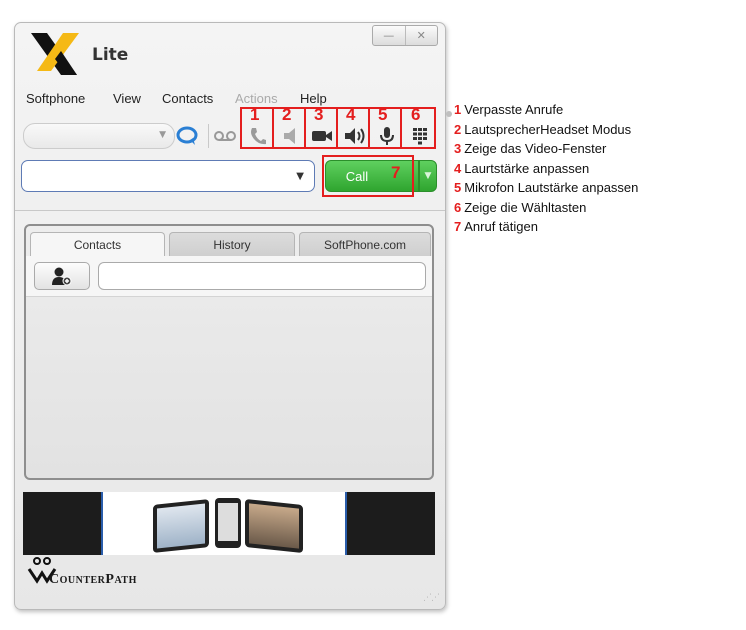 The height and width of the screenshot is (630, 746). Describe the element at coordinates (255, 114) in the screenshot. I see `highlight-number-1: 1` at that location.